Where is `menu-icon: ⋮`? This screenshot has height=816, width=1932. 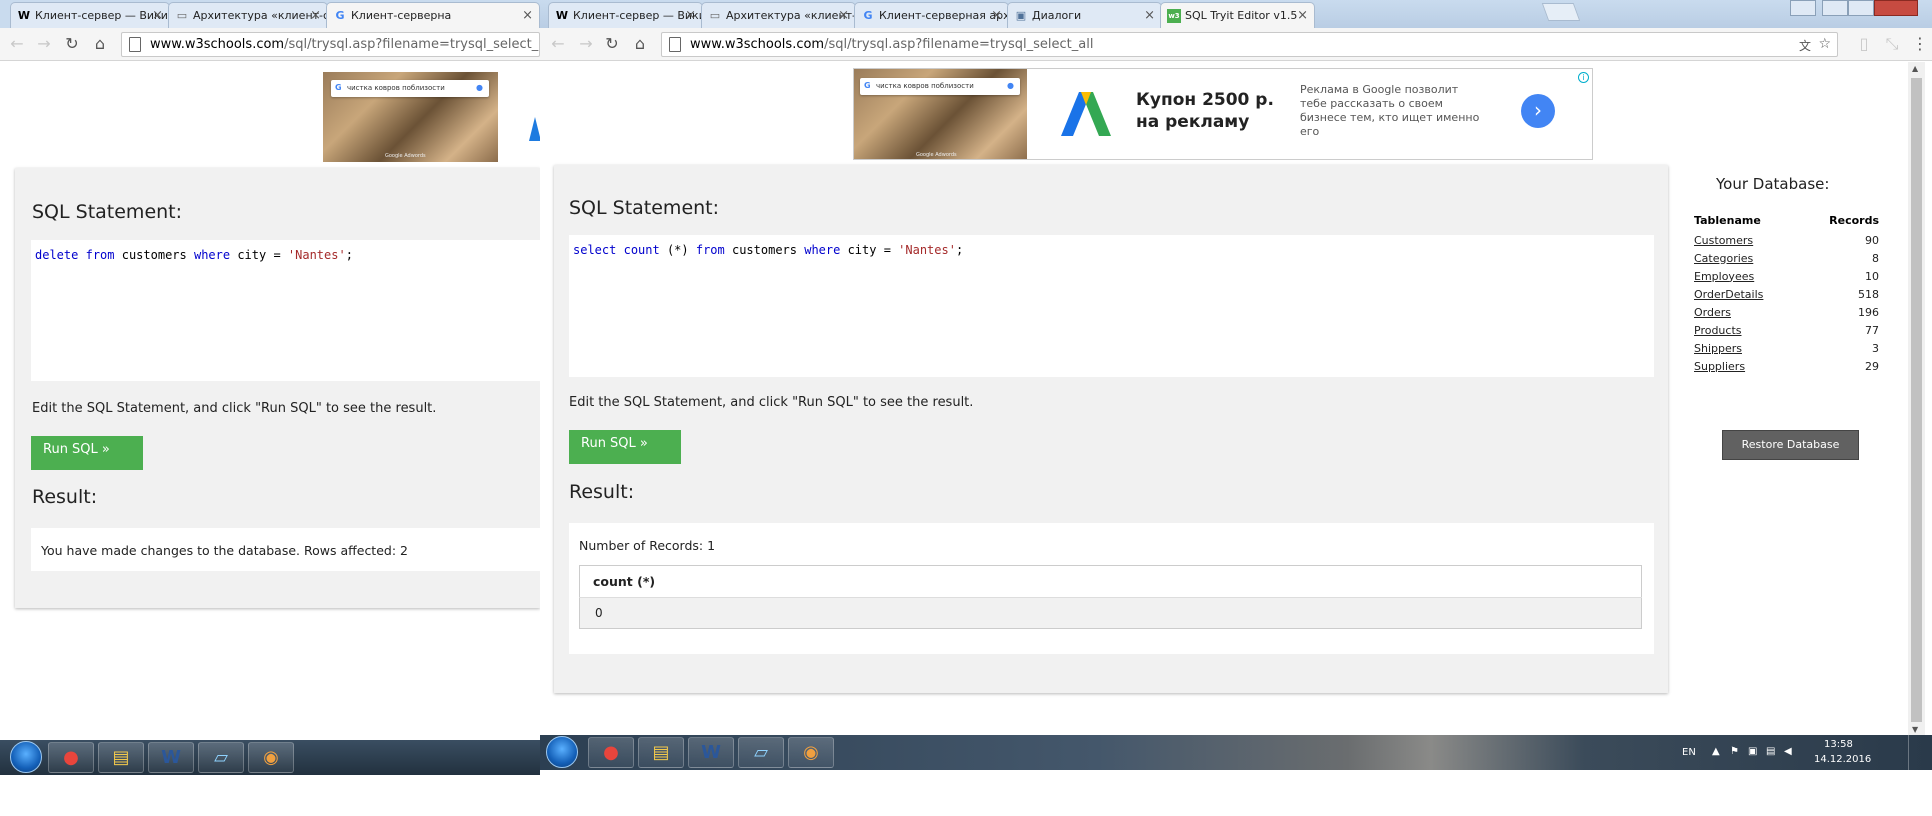 menu-icon: ⋮ is located at coordinates (1920, 44).